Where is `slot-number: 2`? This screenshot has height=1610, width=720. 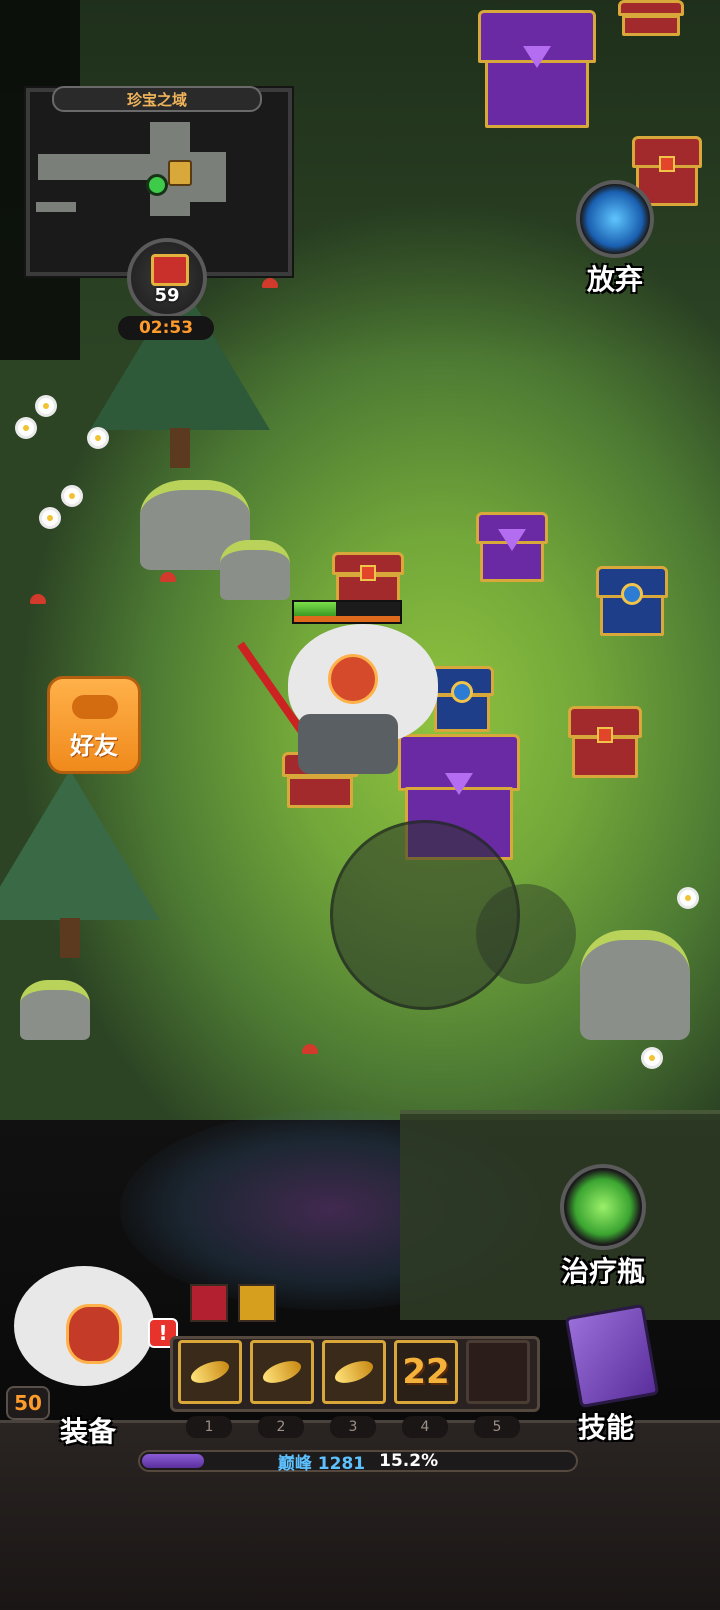
slot-number: 2 is located at coordinates (281, 1427).